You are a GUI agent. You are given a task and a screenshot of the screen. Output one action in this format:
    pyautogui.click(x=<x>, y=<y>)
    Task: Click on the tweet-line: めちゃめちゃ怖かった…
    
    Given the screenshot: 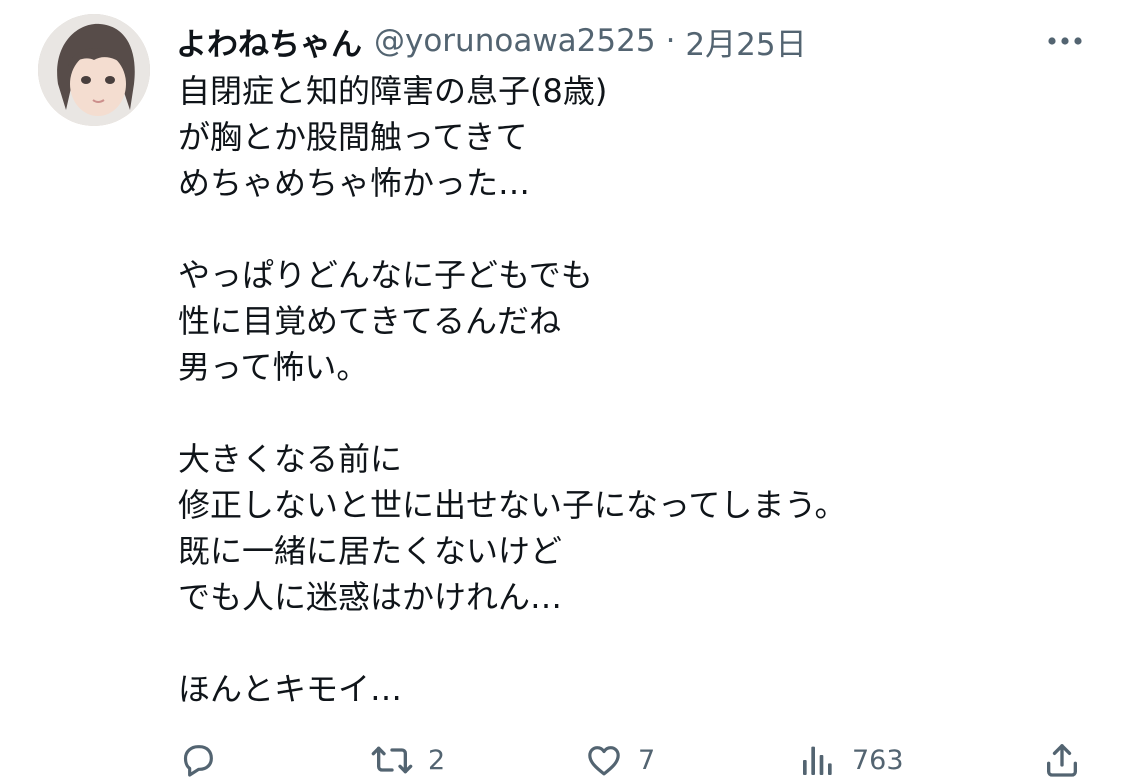 What is the action you would take?
    pyautogui.click(x=354, y=183)
    